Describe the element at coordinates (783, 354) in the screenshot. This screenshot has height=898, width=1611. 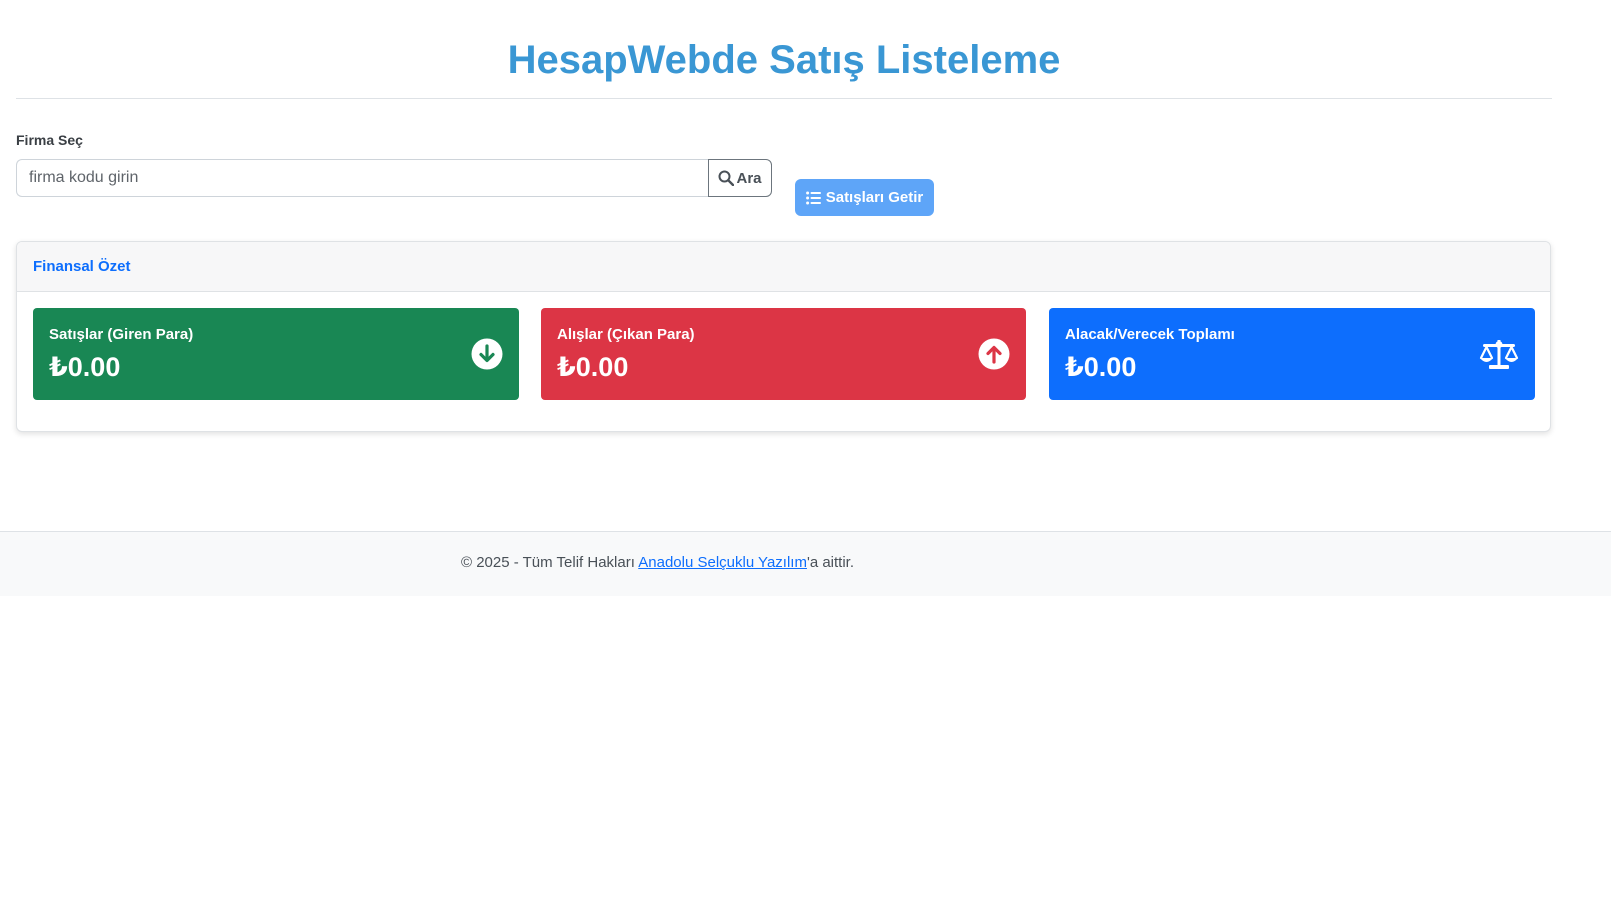
I see `purchases-expense-card: Alışlar (Çıkan Para) ₺0.00` at that location.